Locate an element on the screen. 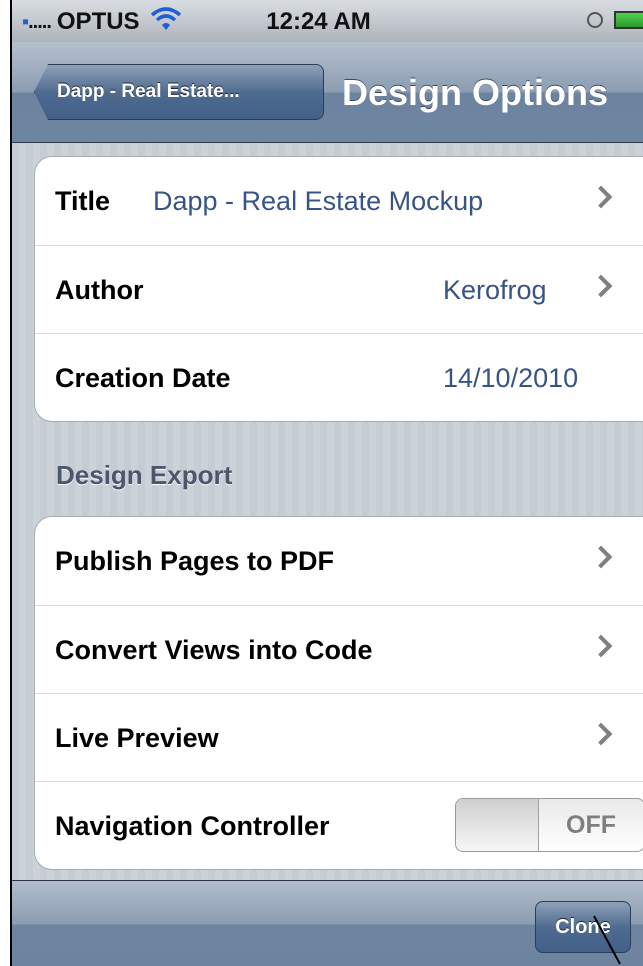 The height and width of the screenshot is (966, 643). bottom-toolbar: Clone is located at coordinates (327, 923).